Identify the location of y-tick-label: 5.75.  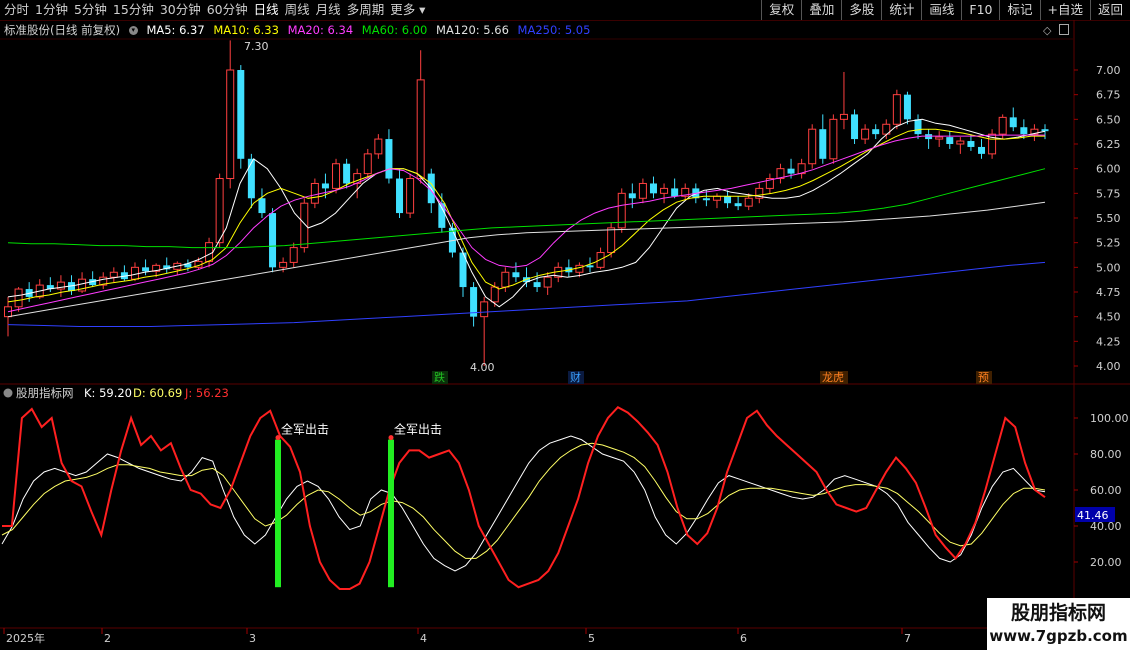
(1108, 193).